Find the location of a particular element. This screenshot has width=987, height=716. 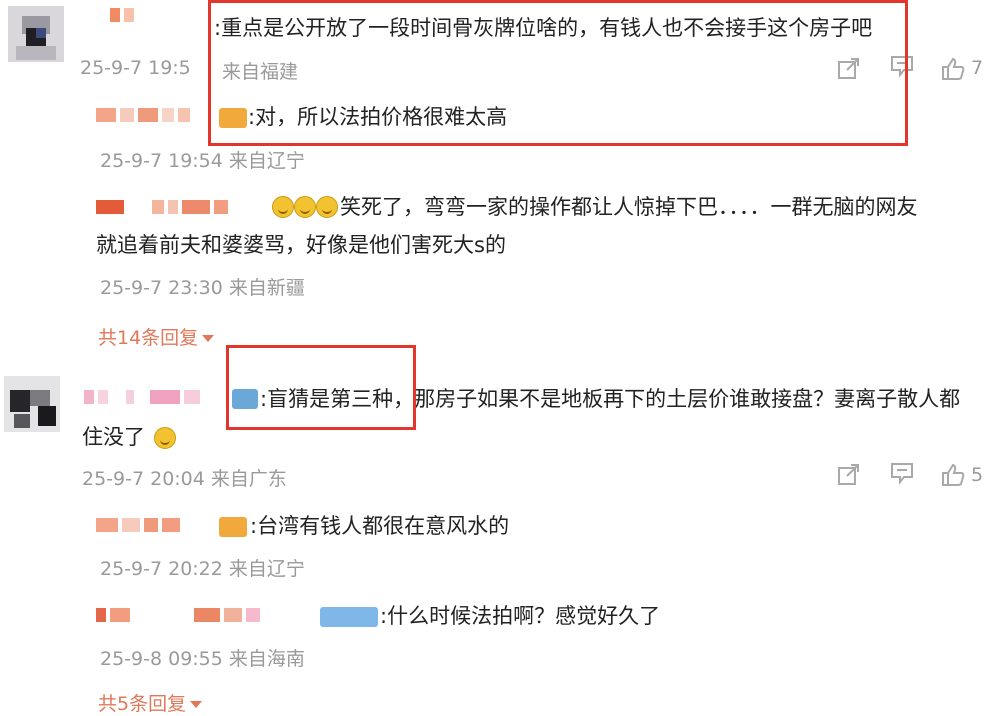

share-icon is located at coordinates (849, 475).